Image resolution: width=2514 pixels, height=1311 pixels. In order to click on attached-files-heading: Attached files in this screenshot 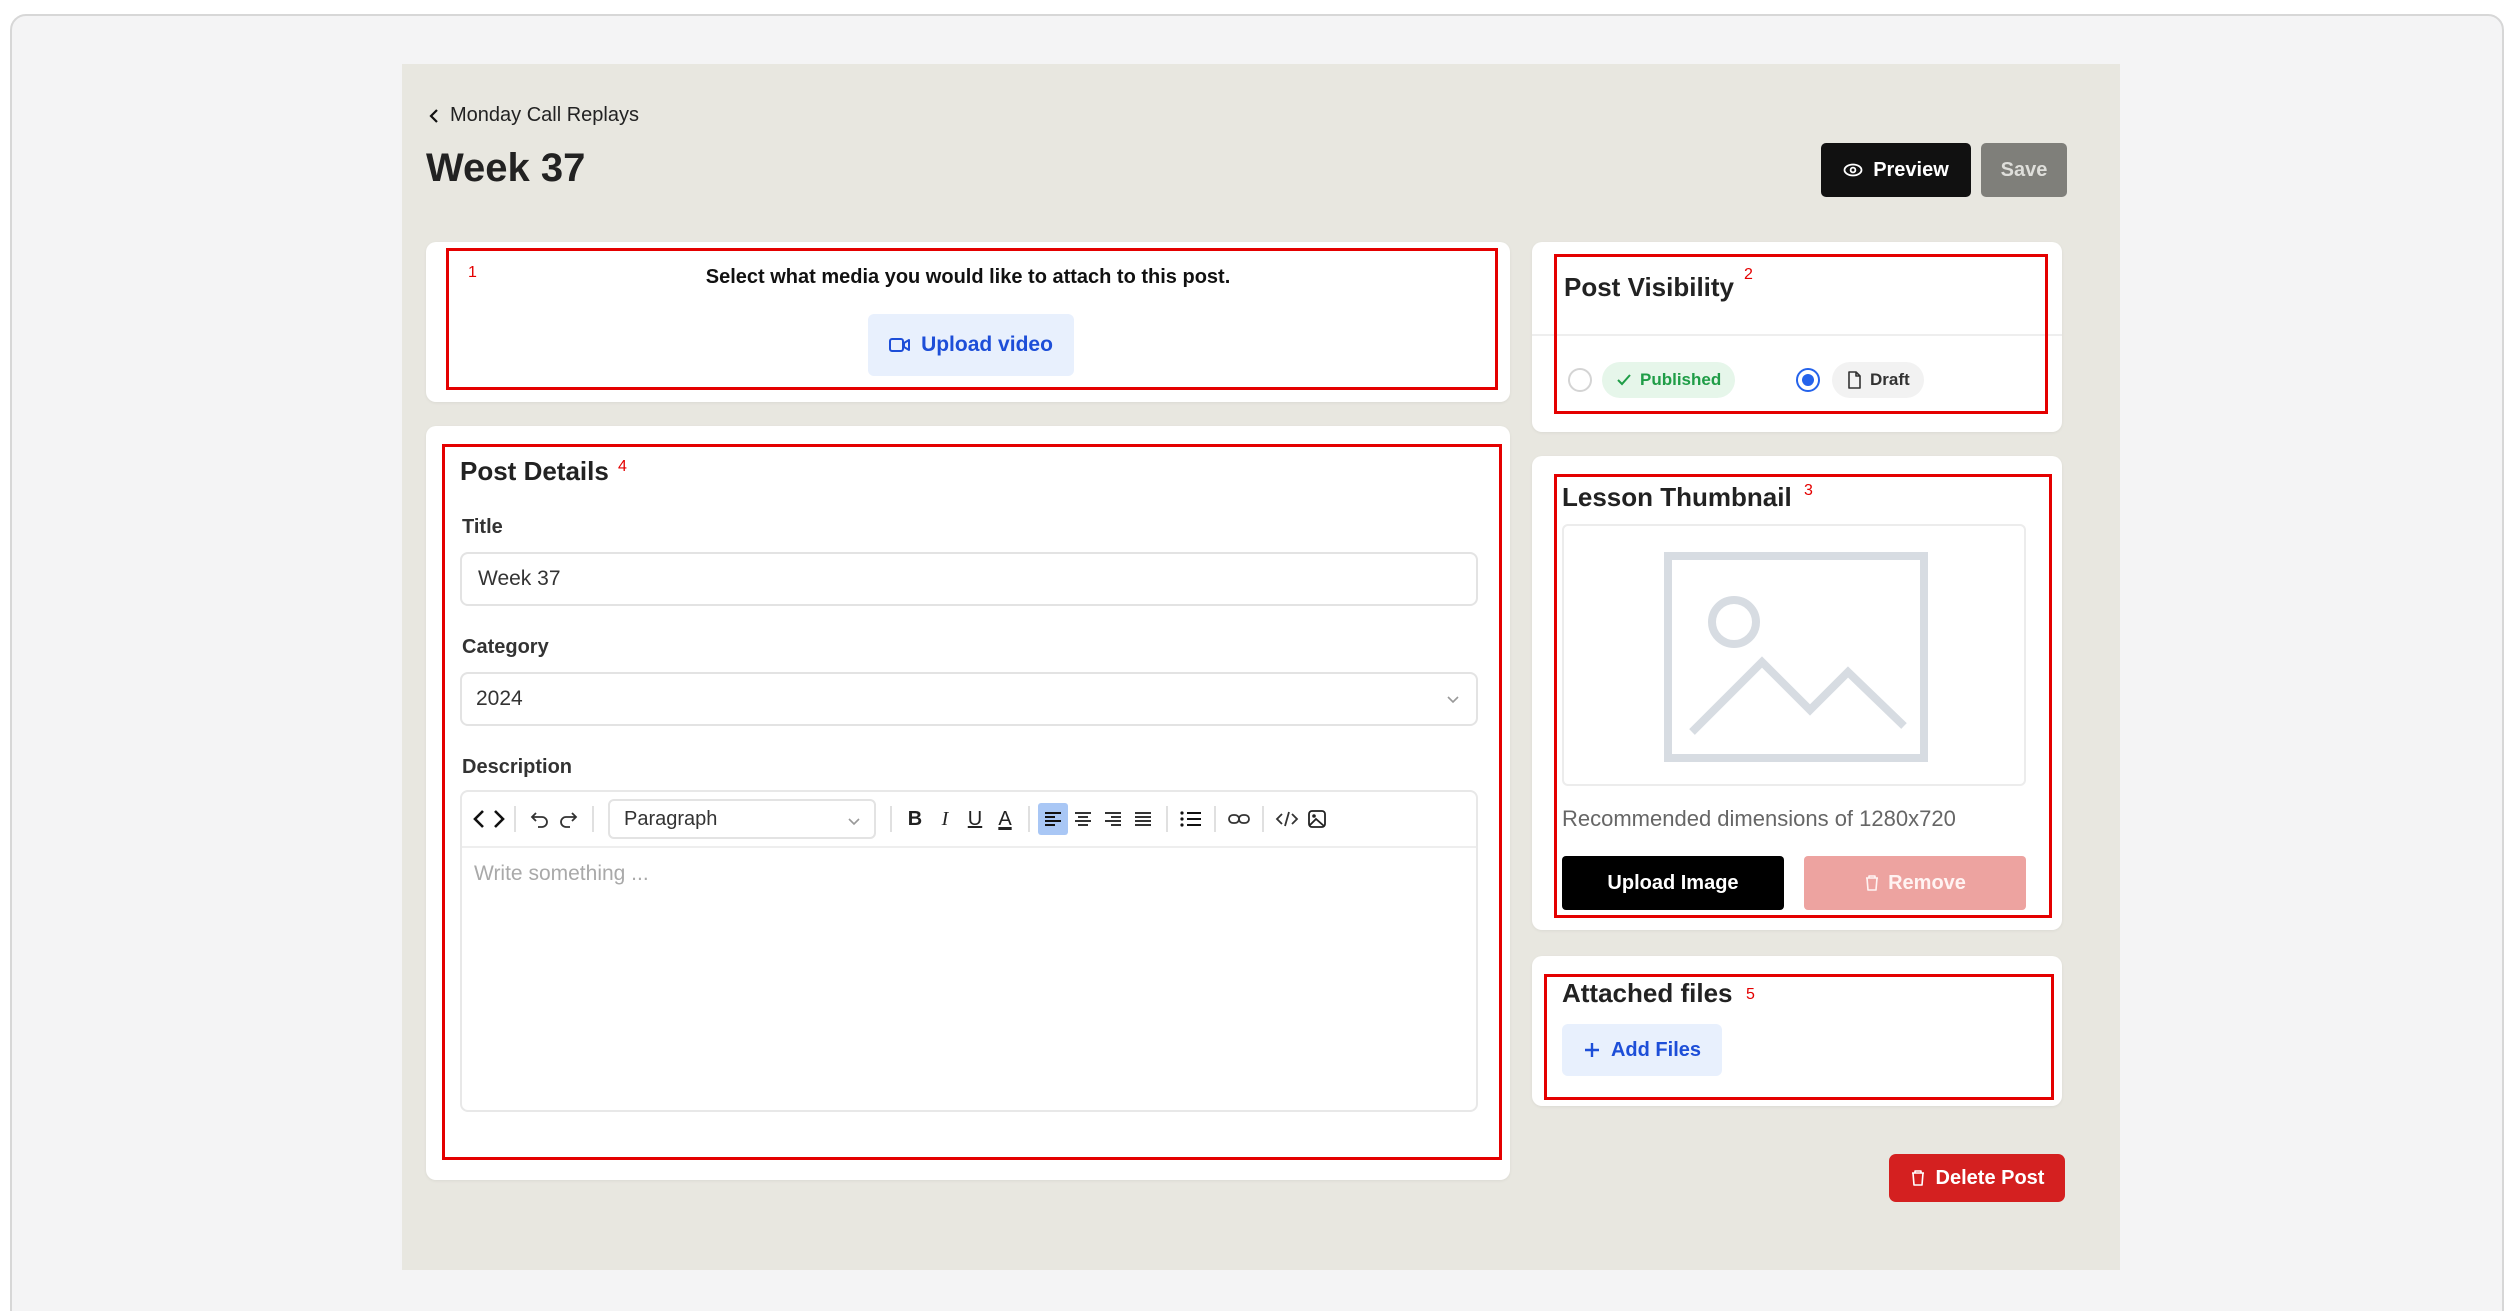, I will do `click(1647, 993)`.